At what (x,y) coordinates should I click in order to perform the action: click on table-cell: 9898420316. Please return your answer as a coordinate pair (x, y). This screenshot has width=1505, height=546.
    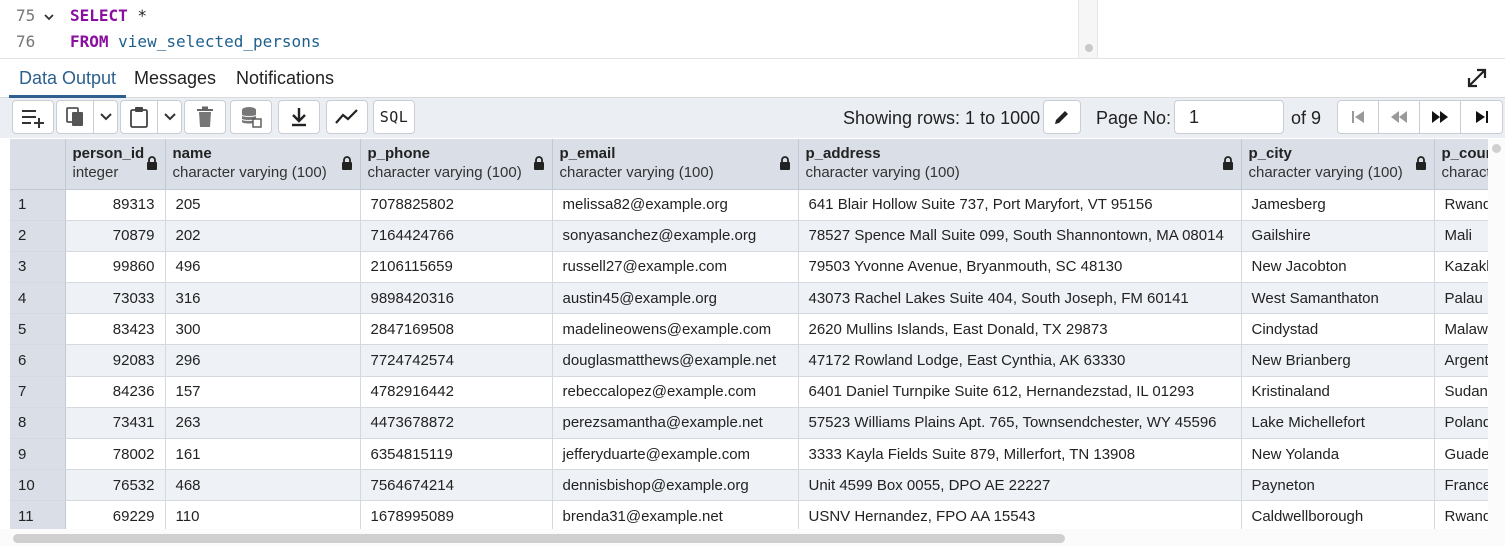
    Looking at the image, I should click on (456, 298).